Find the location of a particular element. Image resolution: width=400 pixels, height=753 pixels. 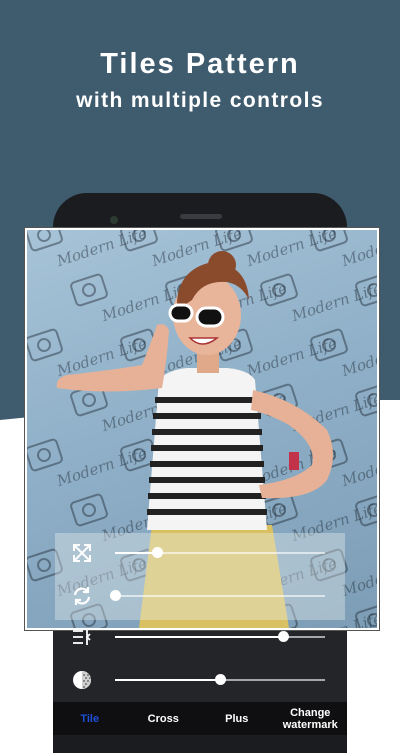

spacing-icon is located at coordinates (82, 637).